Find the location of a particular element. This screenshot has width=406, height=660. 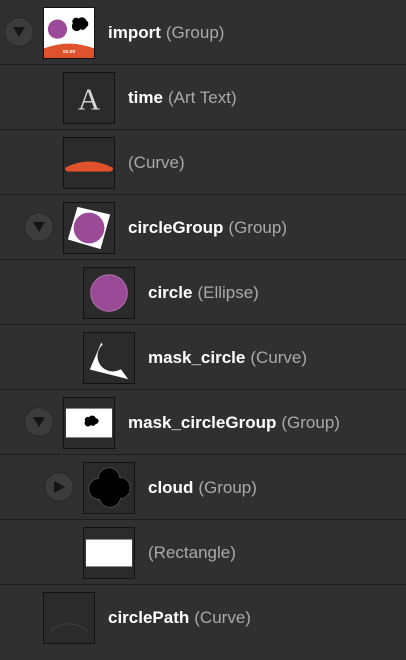

layer-name: mask_circleGroup is located at coordinates (202, 422).